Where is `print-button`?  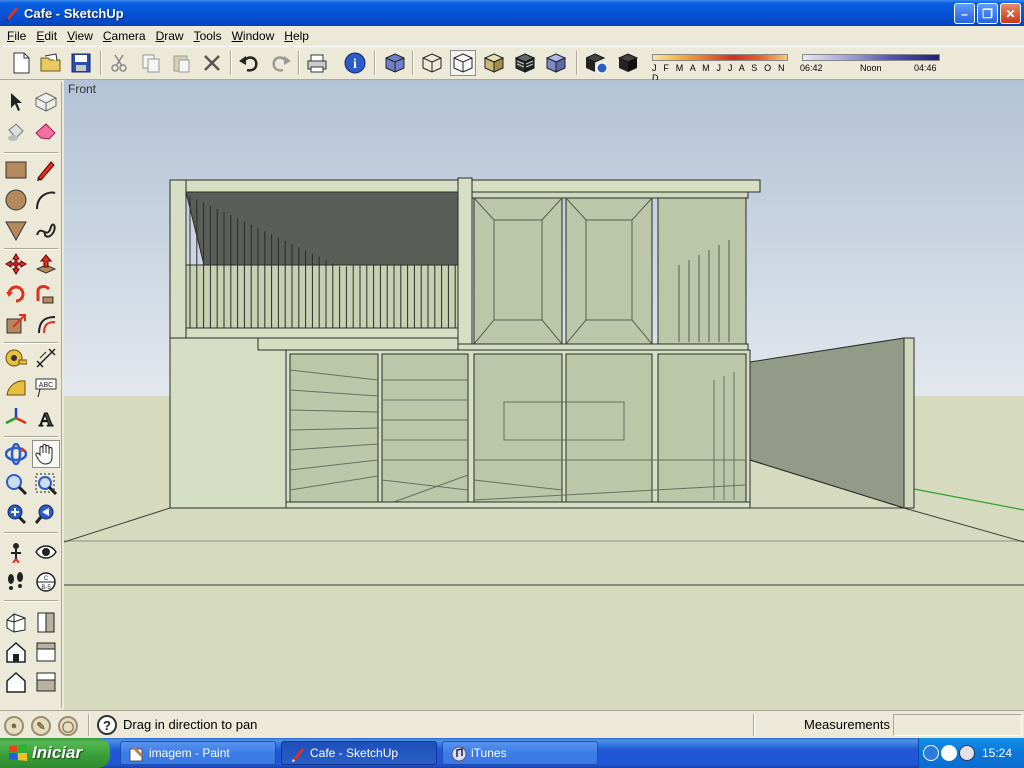
print-button is located at coordinates (317, 63).